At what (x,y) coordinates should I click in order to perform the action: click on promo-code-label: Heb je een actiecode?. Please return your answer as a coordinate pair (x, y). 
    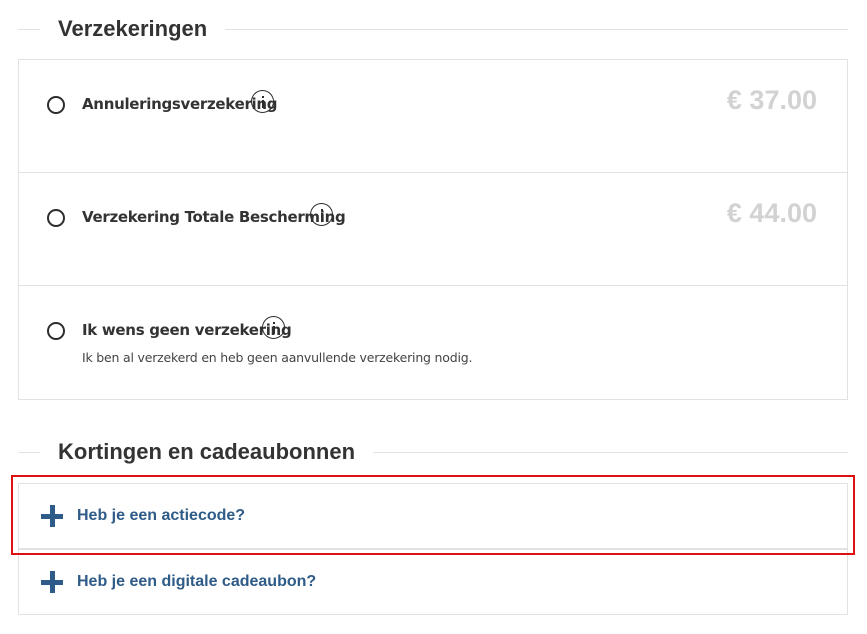
    Looking at the image, I should click on (161, 515).